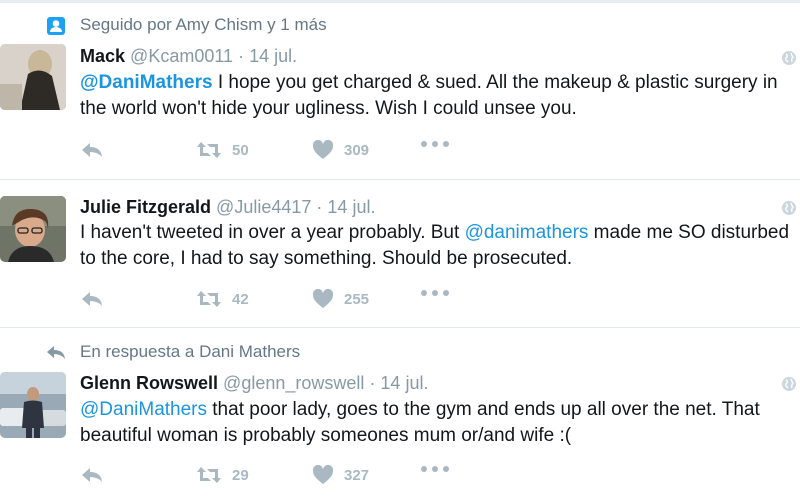  What do you see at coordinates (357, 475) in the screenshot?
I see `like-count: 327` at bounding box center [357, 475].